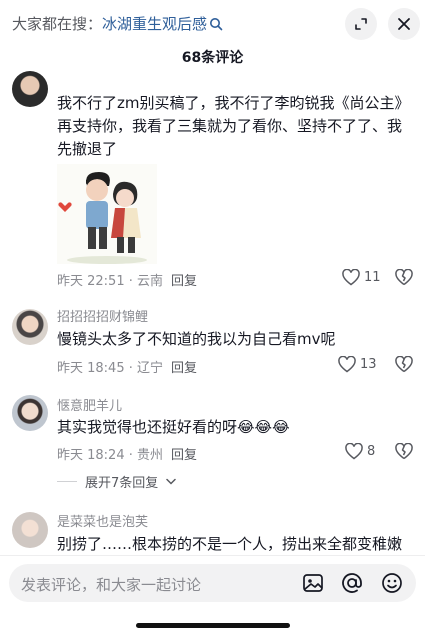 The width and height of the screenshot is (425, 630). I want to click on comment-text: 别捞了……根本捞的不是一个人，捞出来全都变稚嫩, so click(230, 544).